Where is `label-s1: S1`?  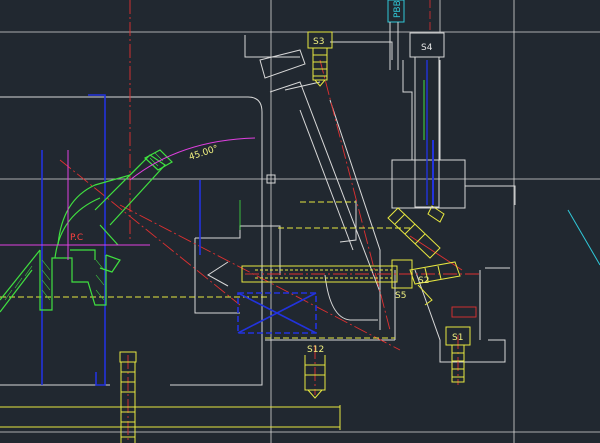 label-s1: S1 is located at coordinates (457, 338).